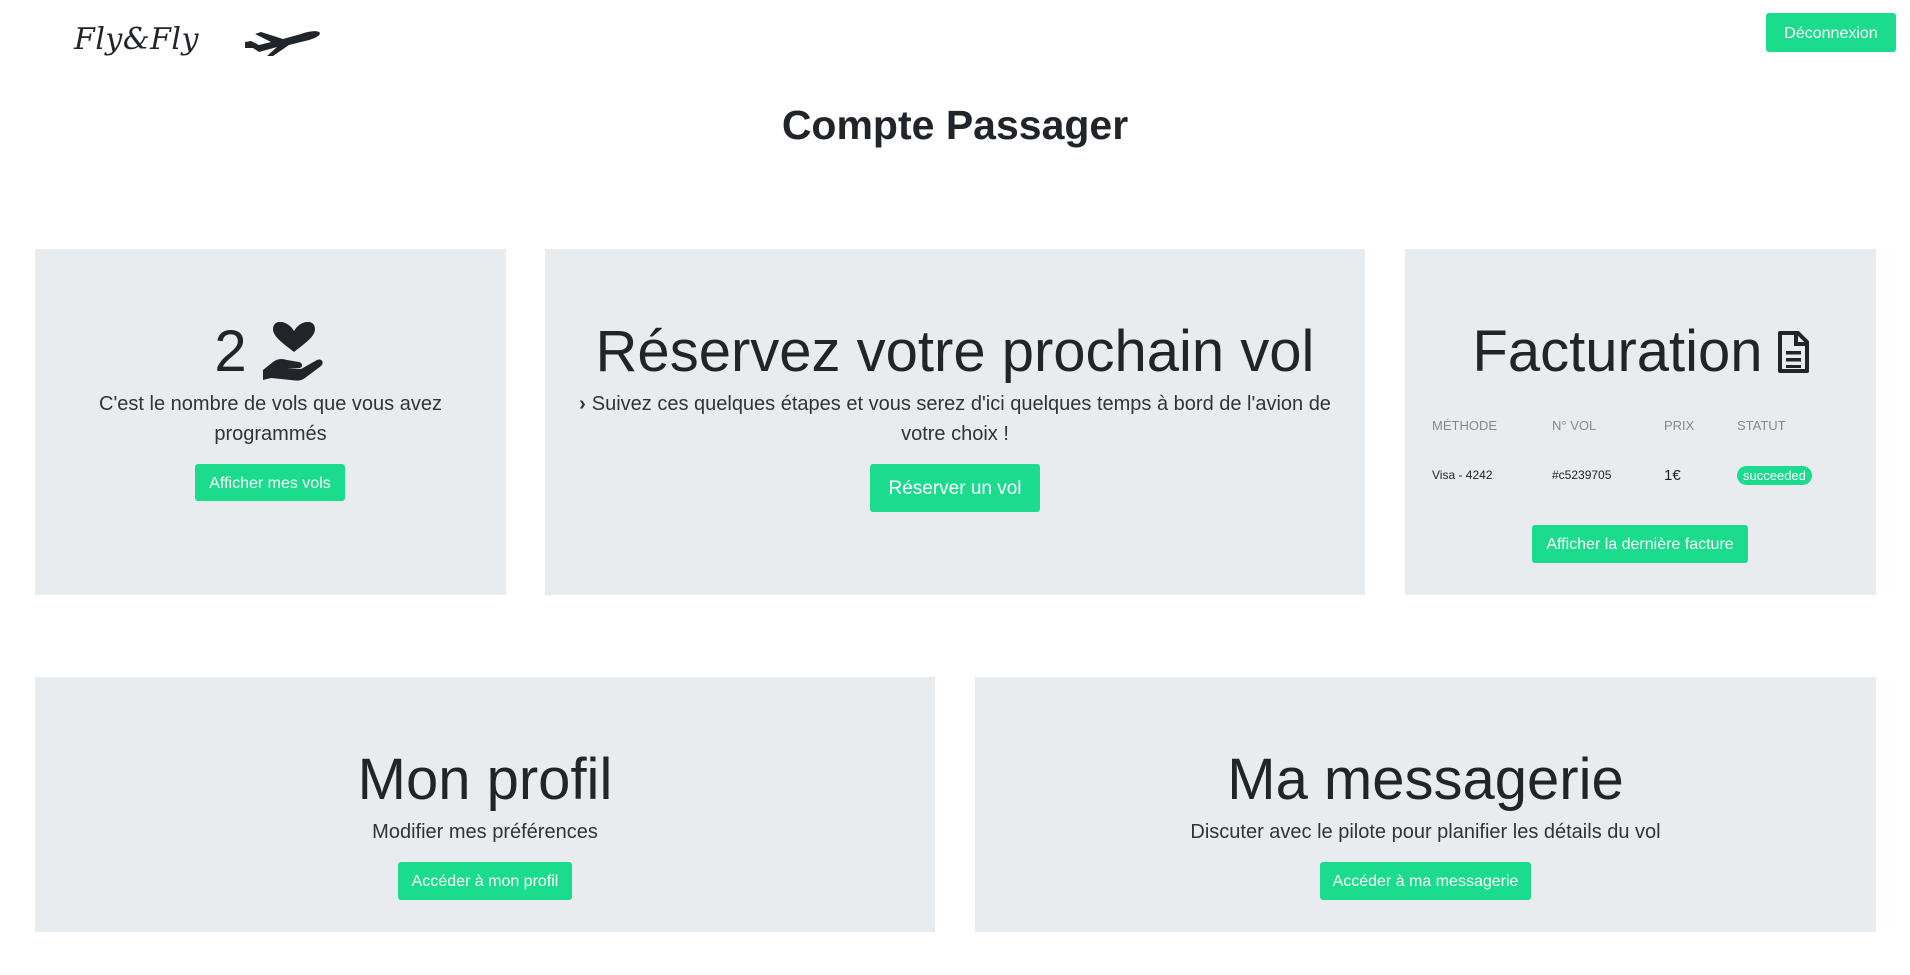  I want to click on hand-holding-heart-icon, so click(292, 351).